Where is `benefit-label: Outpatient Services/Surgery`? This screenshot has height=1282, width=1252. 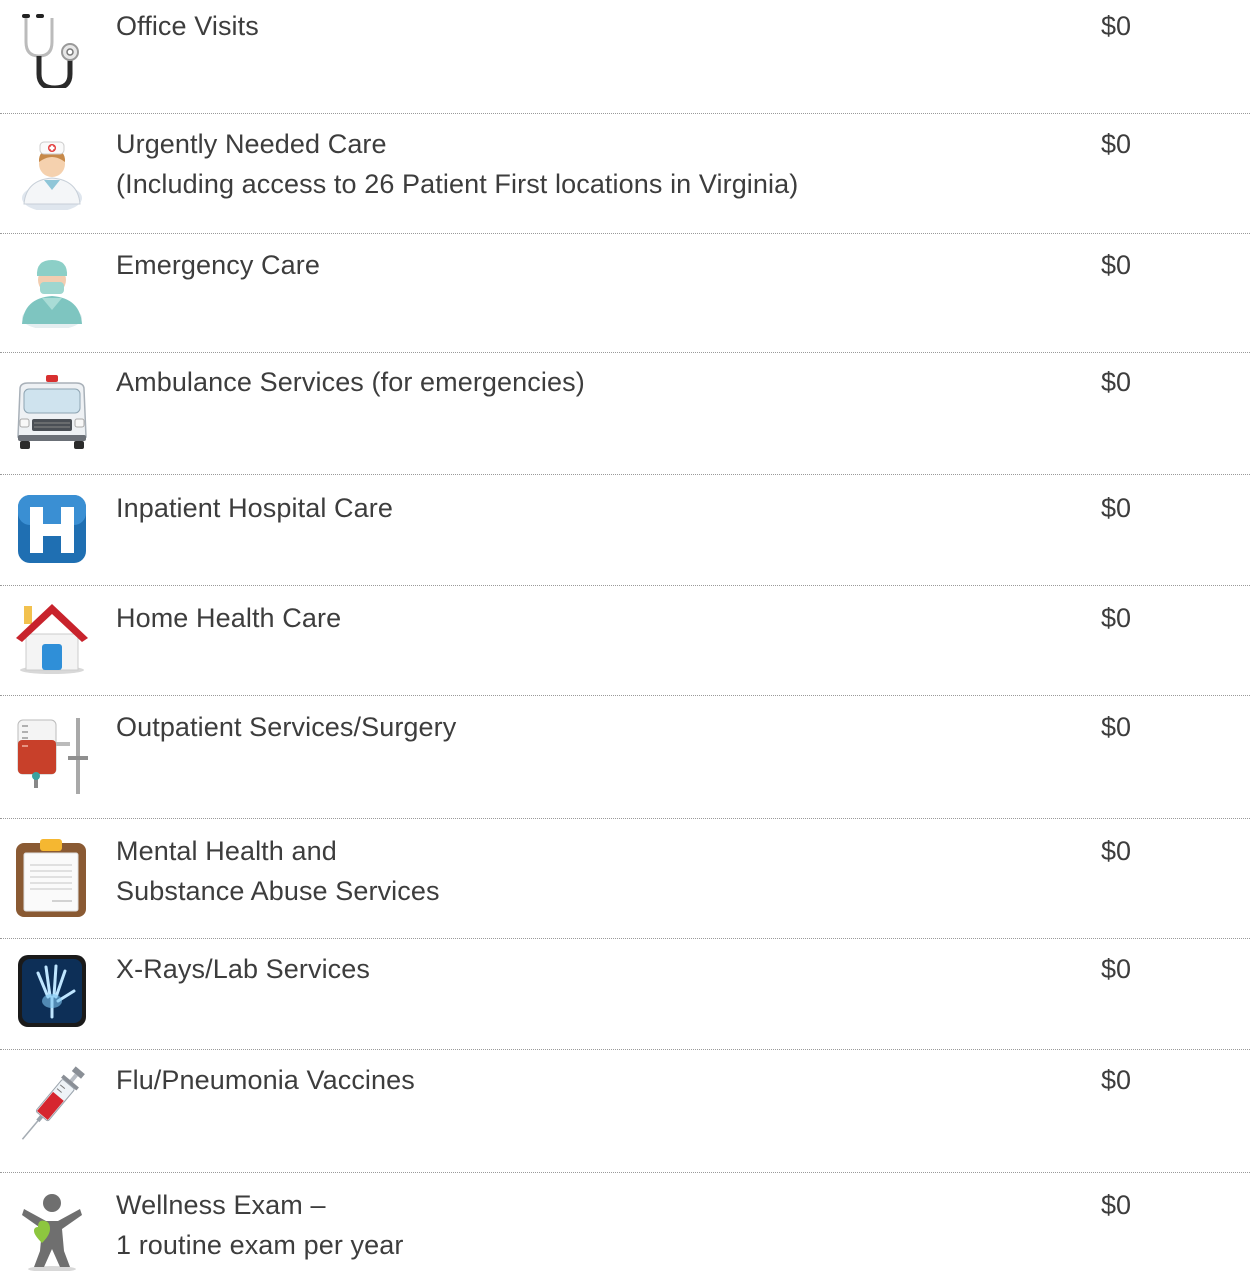 benefit-label: Outpatient Services/Surgery is located at coordinates (286, 727).